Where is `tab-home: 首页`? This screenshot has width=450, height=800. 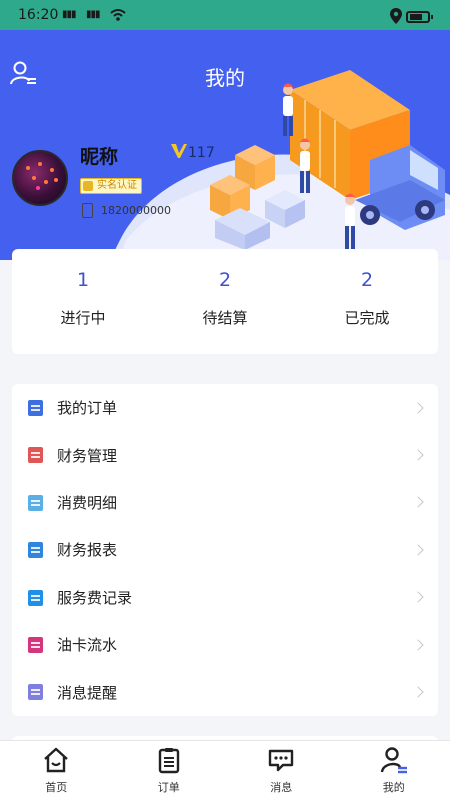 tab-home: 首页 is located at coordinates (56, 770).